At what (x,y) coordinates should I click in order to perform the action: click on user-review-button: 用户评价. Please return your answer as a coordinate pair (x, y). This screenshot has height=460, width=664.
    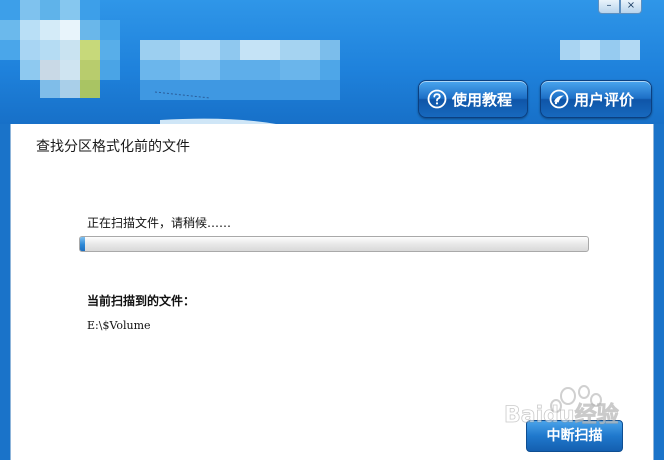
    Looking at the image, I should click on (596, 99).